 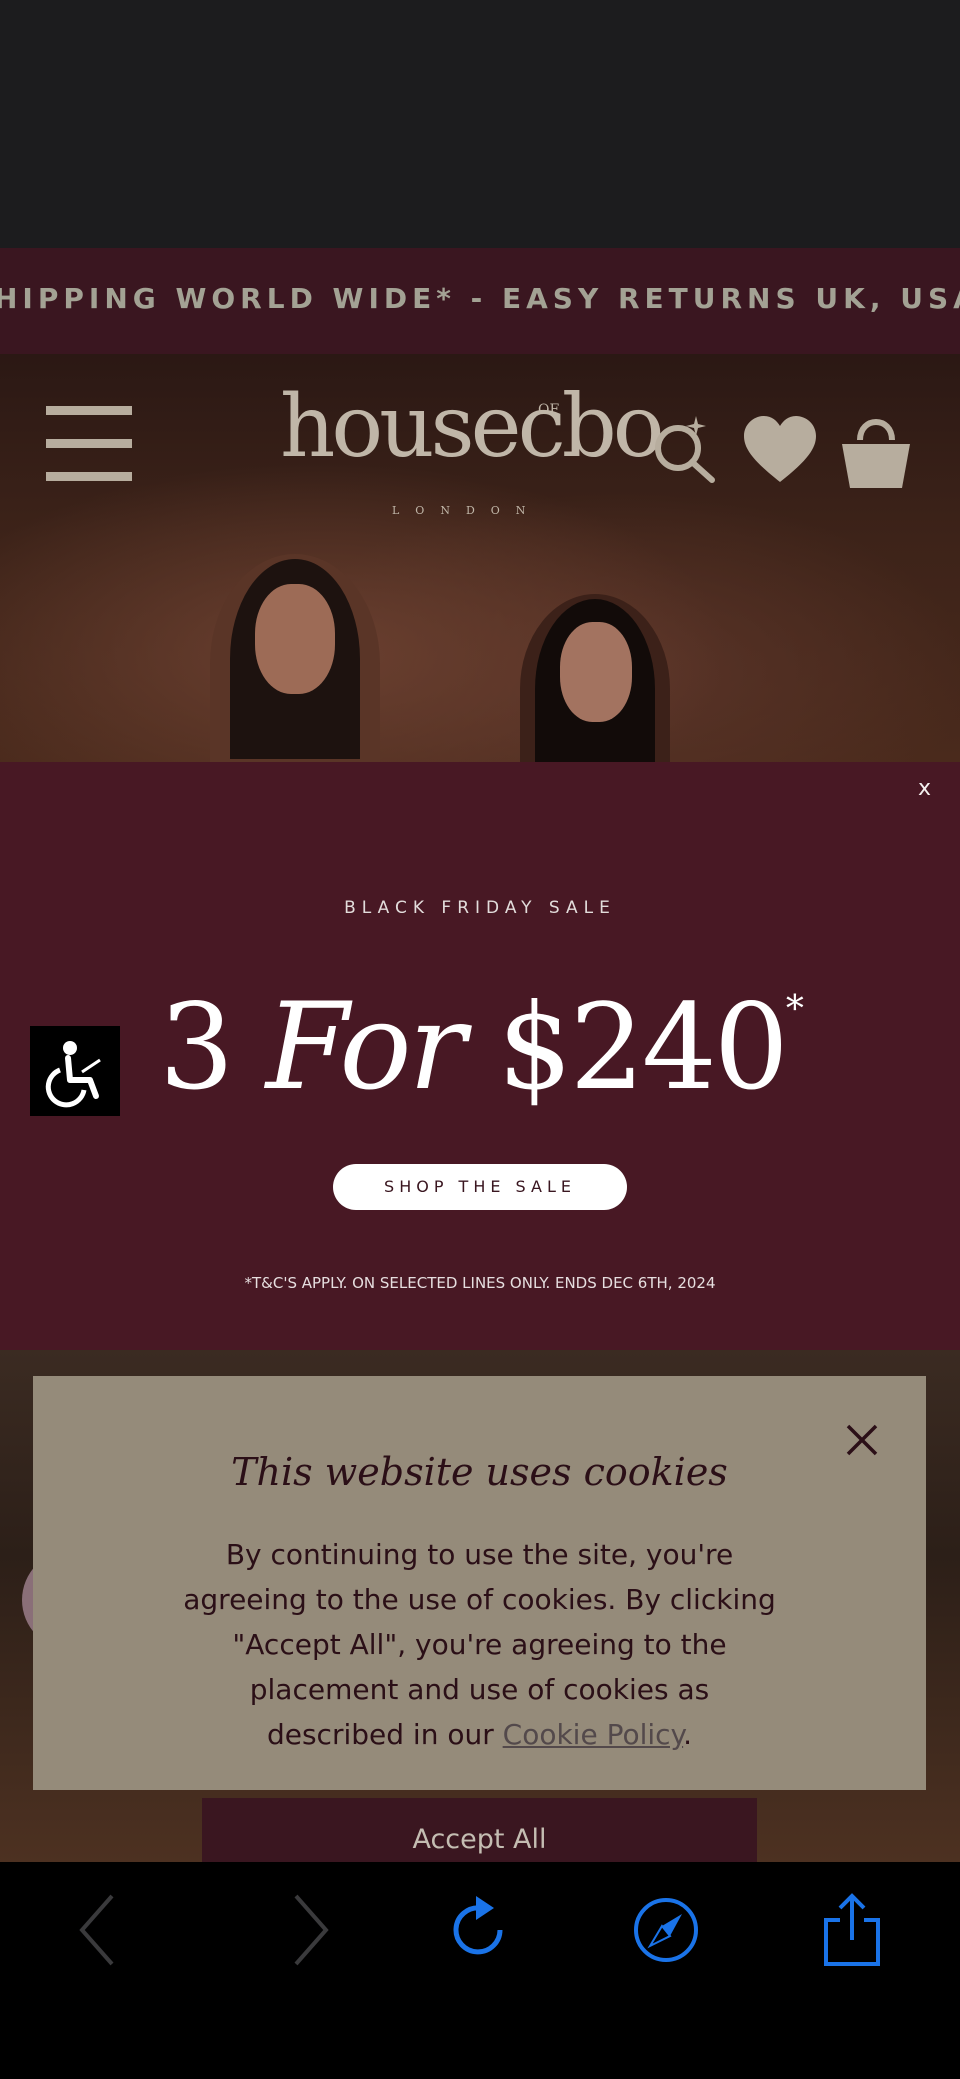 I want to click on cookie-policy-link: Cookie Policy, so click(x=593, y=1734).